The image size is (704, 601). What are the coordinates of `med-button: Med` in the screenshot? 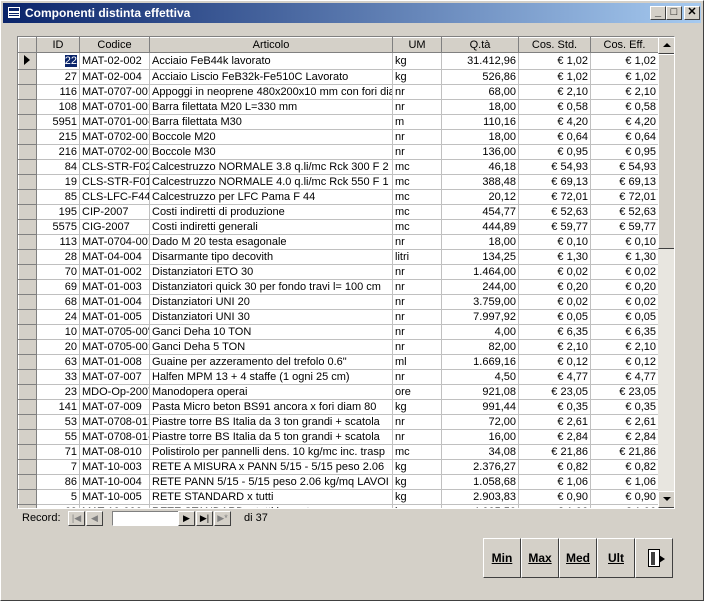 It's located at (578, 558).